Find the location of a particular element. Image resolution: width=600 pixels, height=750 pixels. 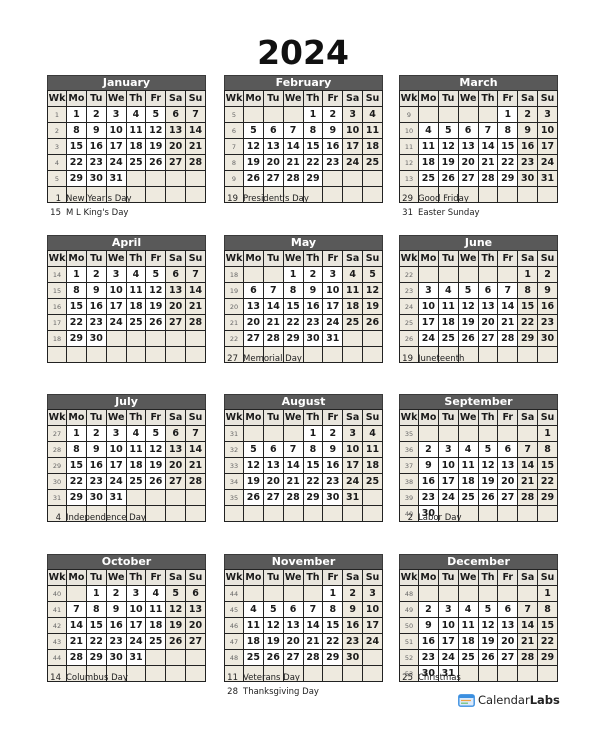

day-cell: 18 is located at coordinates (448, 322).